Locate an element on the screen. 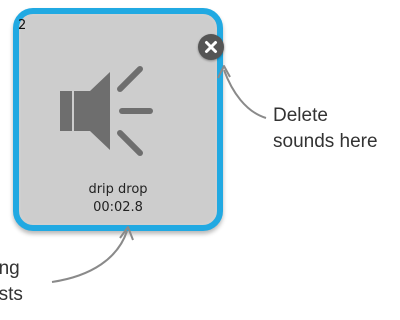  close-icon is located at coordinates (211, 47).